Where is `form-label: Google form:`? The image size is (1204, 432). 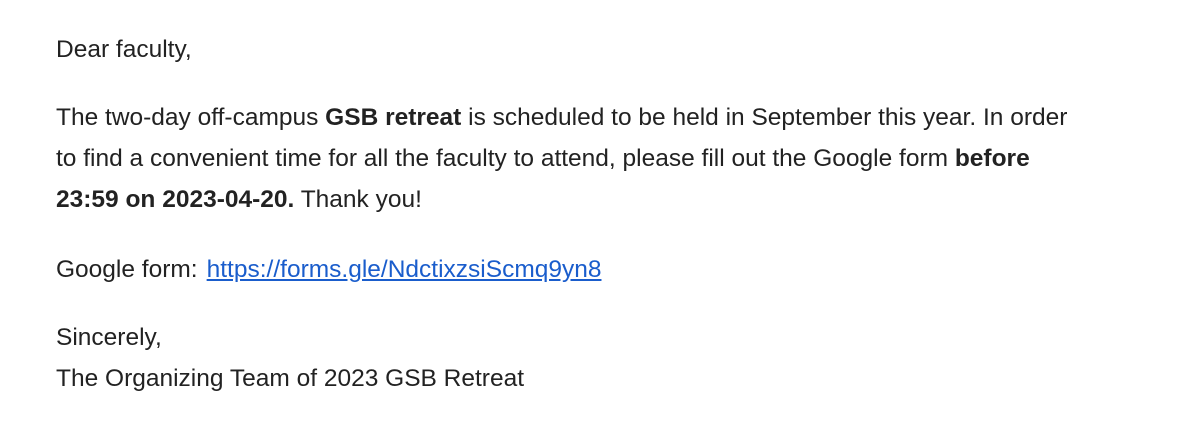 form-label: Google form: is located at coordinates (127, 269).